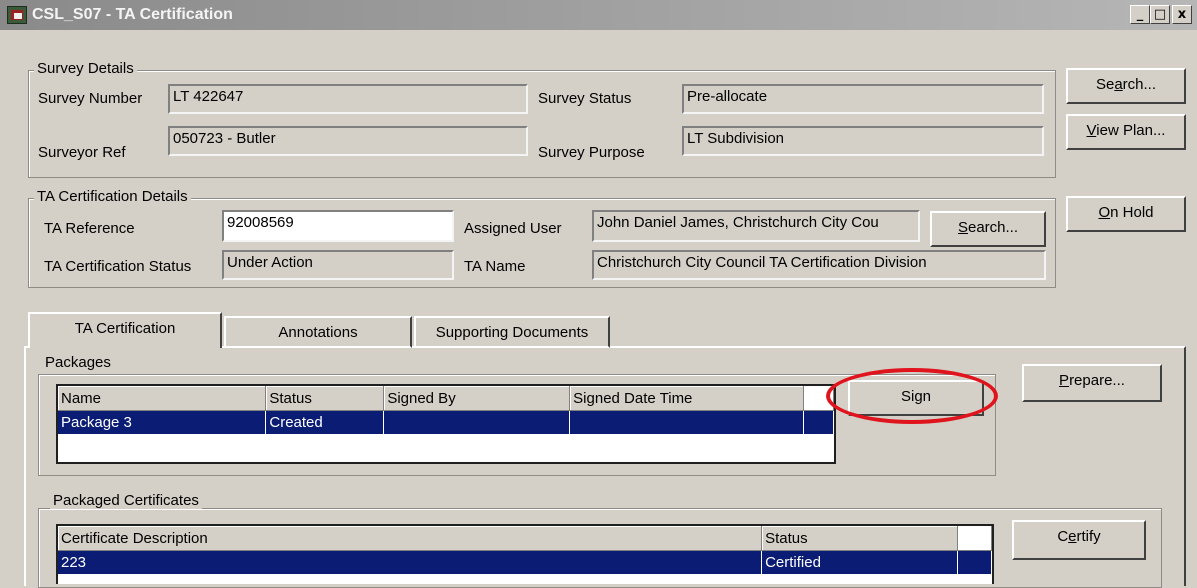 The height and width of the screenshot is (588, 1197). I want to click on surveyor-ref-label: Surveyor Ref, so click(82, 152).